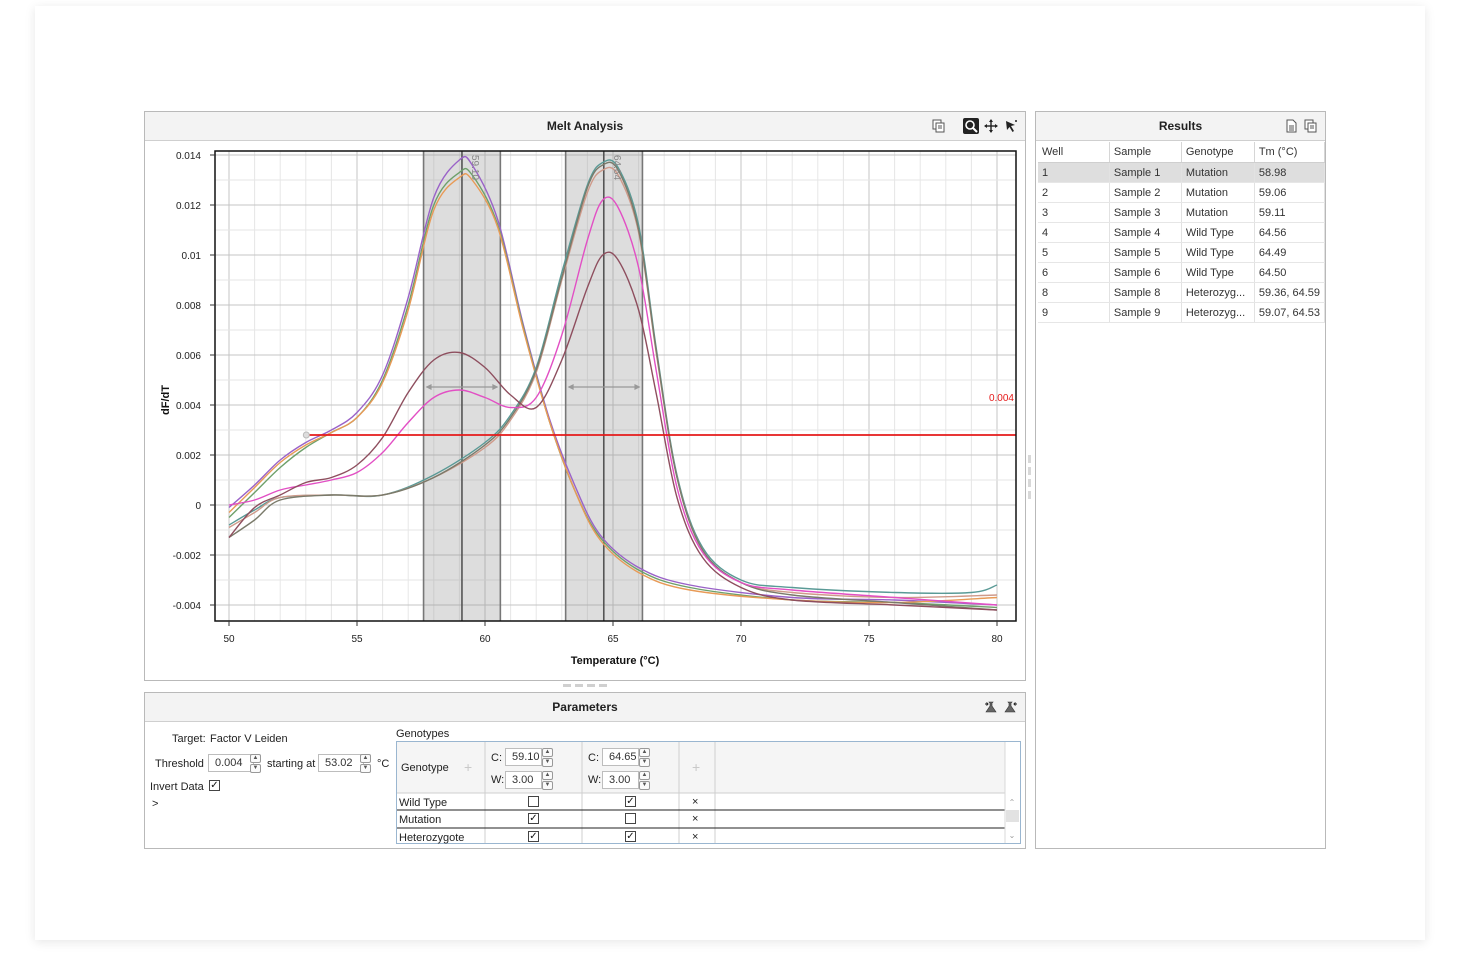  What do you see at coordinates (523, 780) in the screenshot?
I see `peak1-width-input: 3.00` at bounding box center [523, 780].